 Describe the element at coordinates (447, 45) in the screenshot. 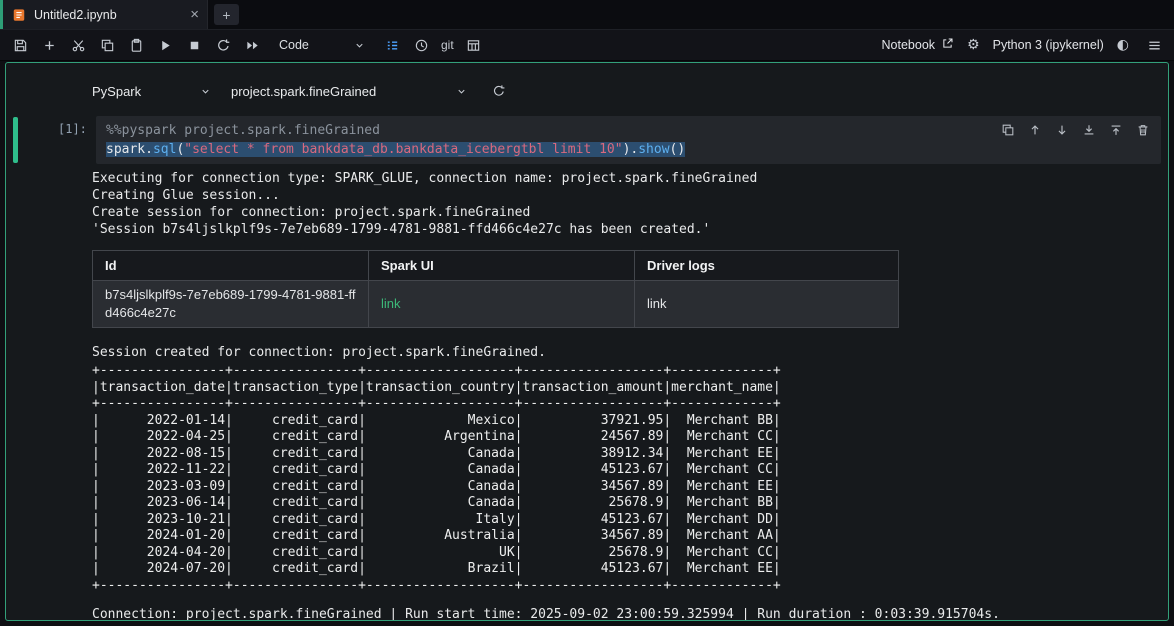

I see `git-icon: git` at that location.